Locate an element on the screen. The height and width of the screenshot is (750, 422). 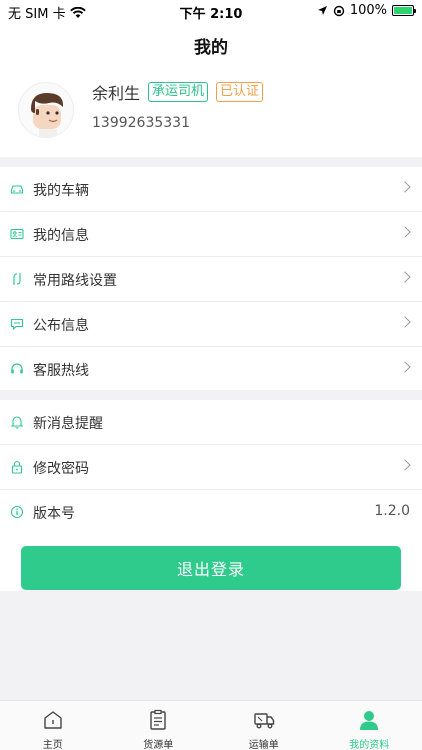
menu-item-route-settings: 常用路线设置 is located at coordinates (211, 279).